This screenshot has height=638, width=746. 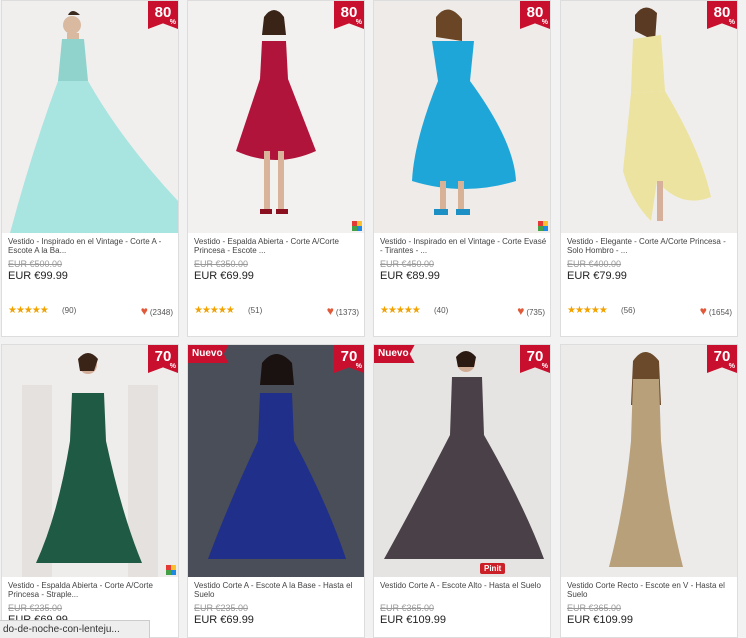 I want to click on review-count: (51), so click(x=255, y=310).